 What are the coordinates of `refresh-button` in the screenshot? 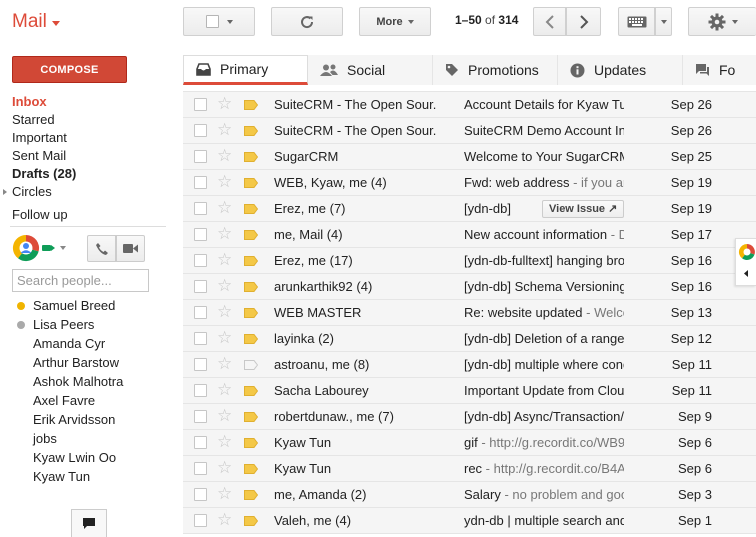 It's located at (307, 21).